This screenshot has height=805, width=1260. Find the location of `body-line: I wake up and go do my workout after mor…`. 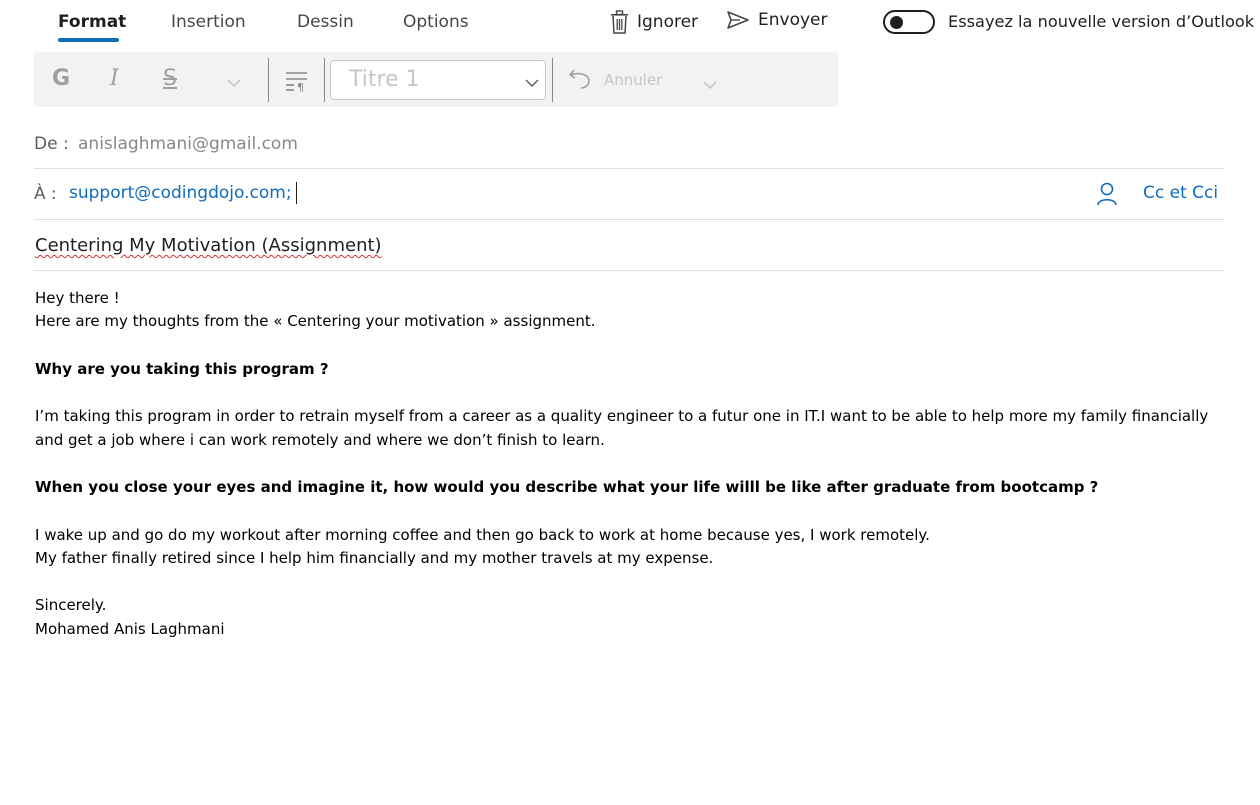

body-line: I wake up and go do my workout after mor… is located at coordinates (482, 535).